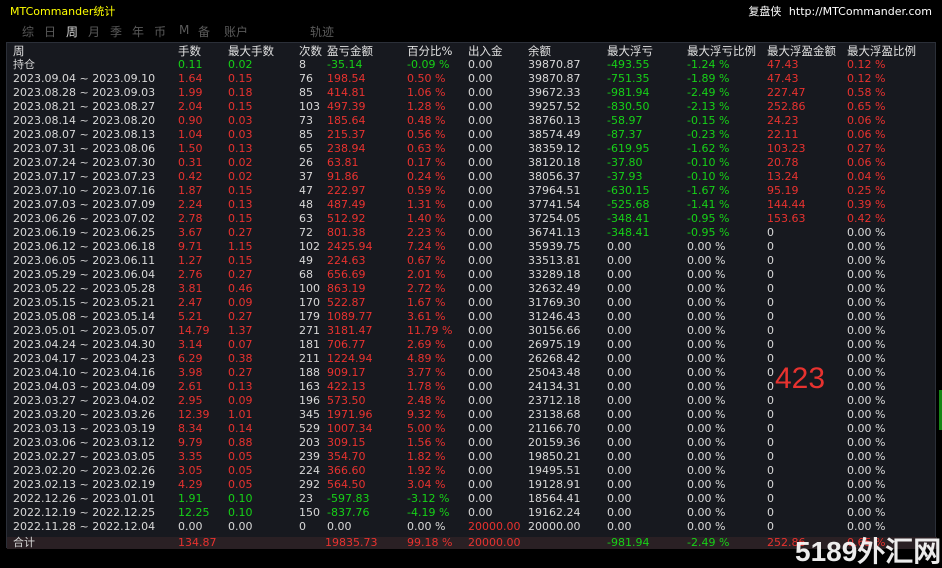 The image size is (942, 568). What do you see at coordinates (204, 31) in the screenshot?
I see `tab-notes: 备` at bounding box center [204, 31].